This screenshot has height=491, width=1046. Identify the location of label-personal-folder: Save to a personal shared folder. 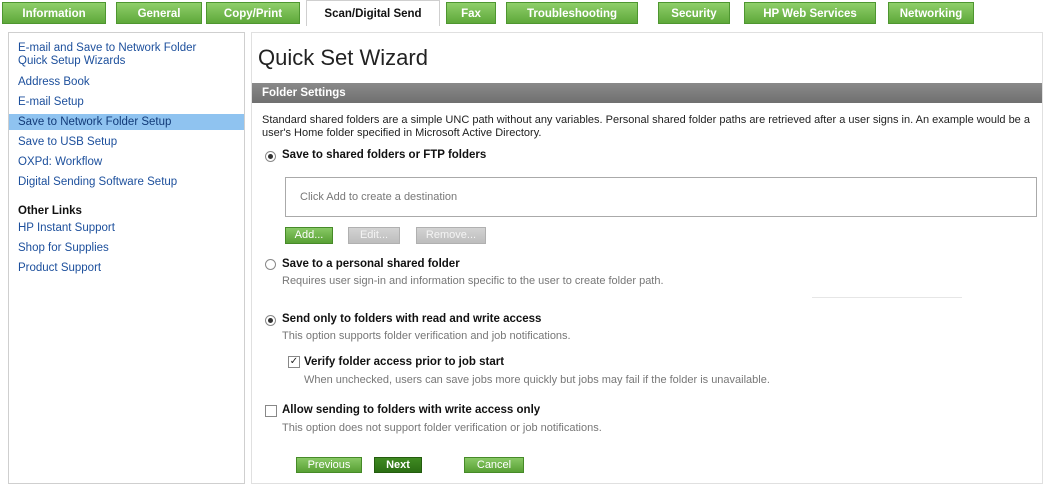
(371, 264).